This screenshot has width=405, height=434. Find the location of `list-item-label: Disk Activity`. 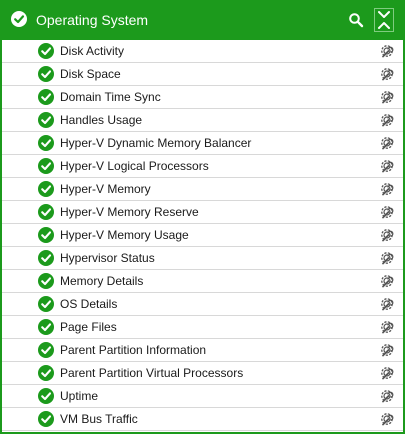

list-item-label: Disk Activity is located at coordinates (92, 51).